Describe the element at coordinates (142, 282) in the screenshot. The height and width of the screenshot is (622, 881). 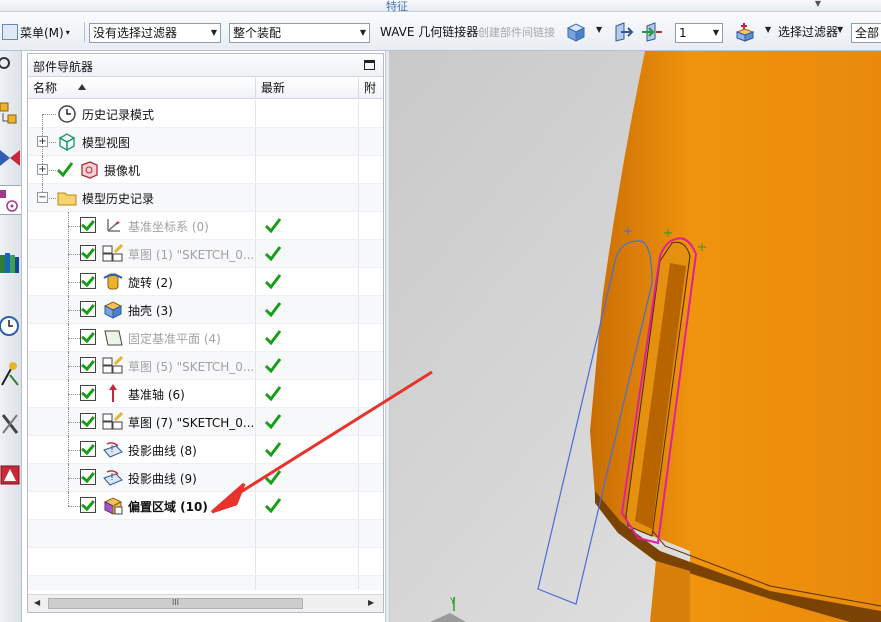
I see `tree-row-name-cell: 旋转 (2)` at that location.